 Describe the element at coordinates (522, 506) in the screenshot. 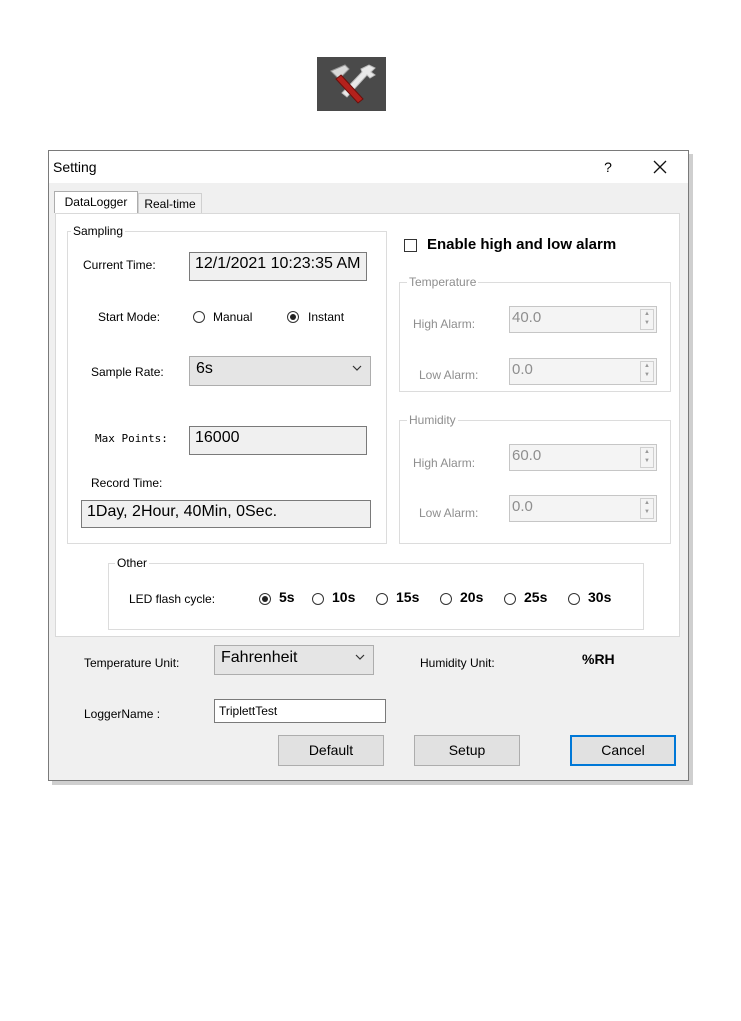

I see `hum-low-alarm-value: 0.0` at that location.